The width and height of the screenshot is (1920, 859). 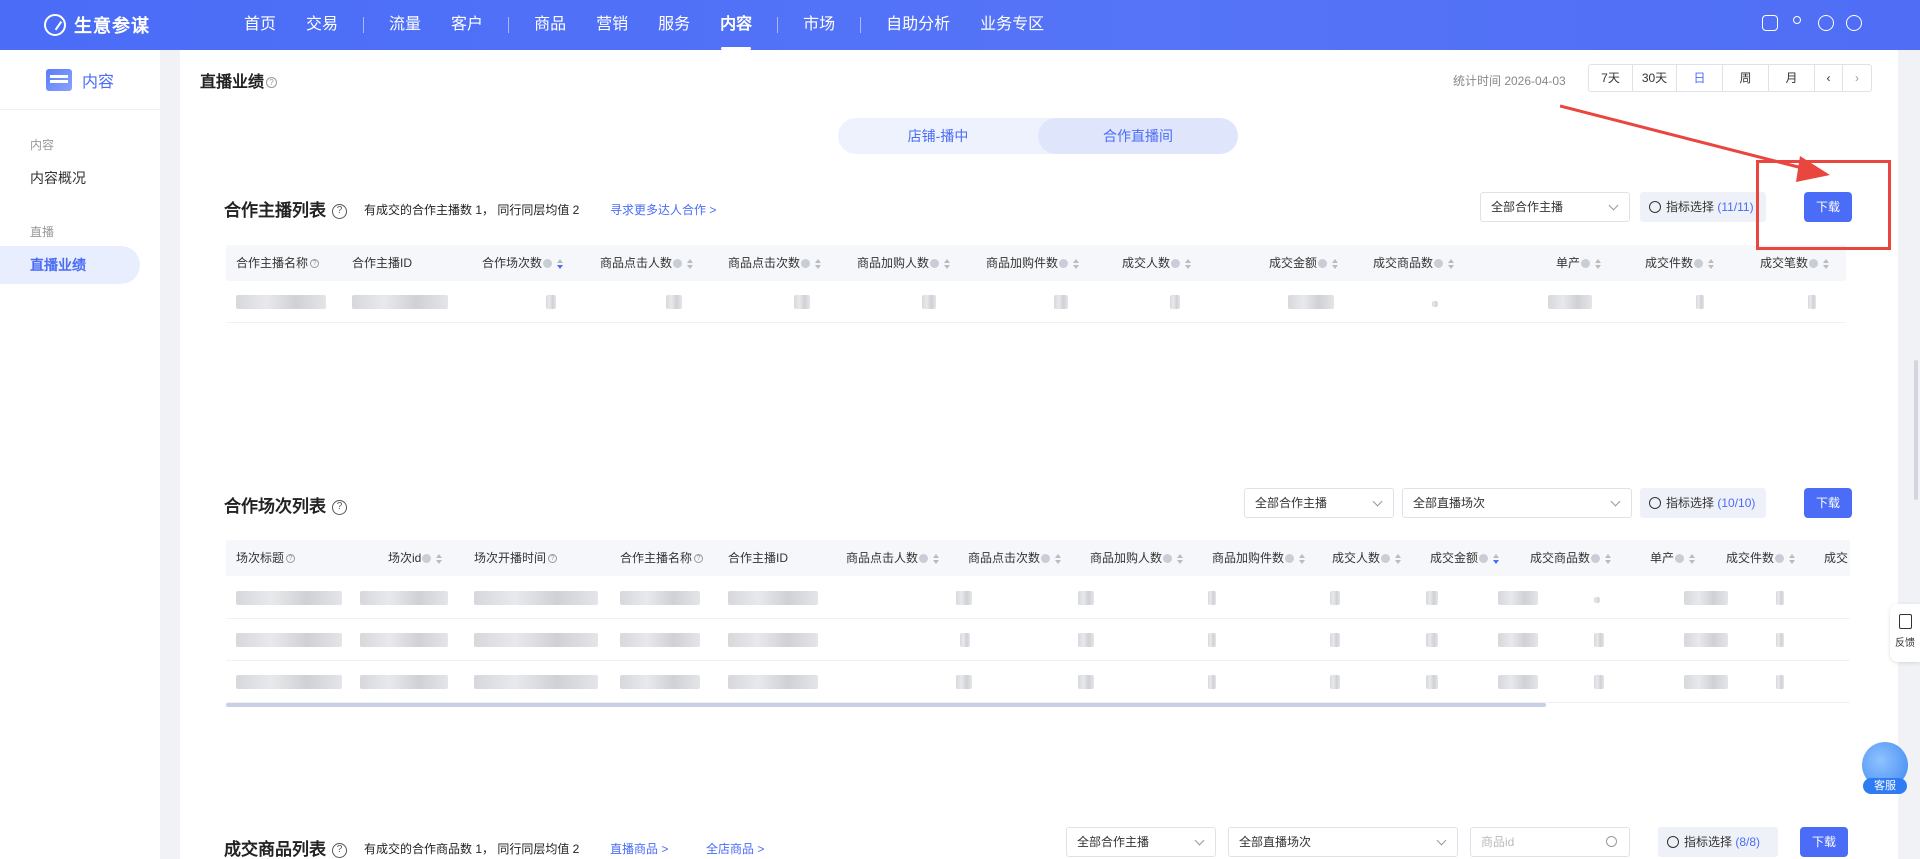 I want to click on nav-item-trade: 交易, so click(x=322, y=25).